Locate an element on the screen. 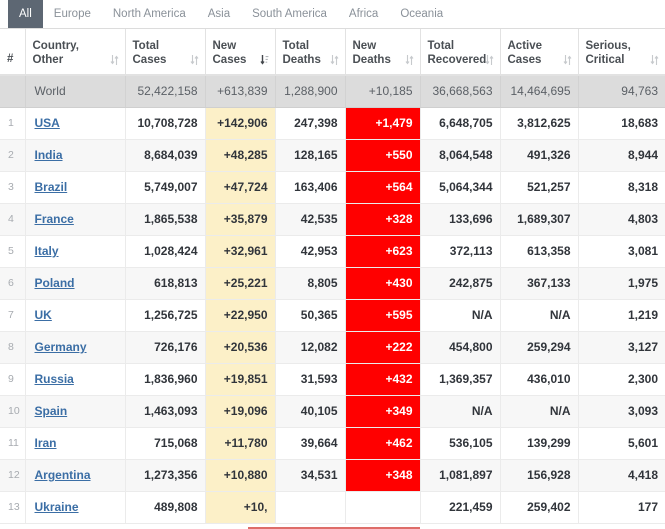 This screenshot has width=665, height=529. country-link: Iran is located at coordinates (46, 443).